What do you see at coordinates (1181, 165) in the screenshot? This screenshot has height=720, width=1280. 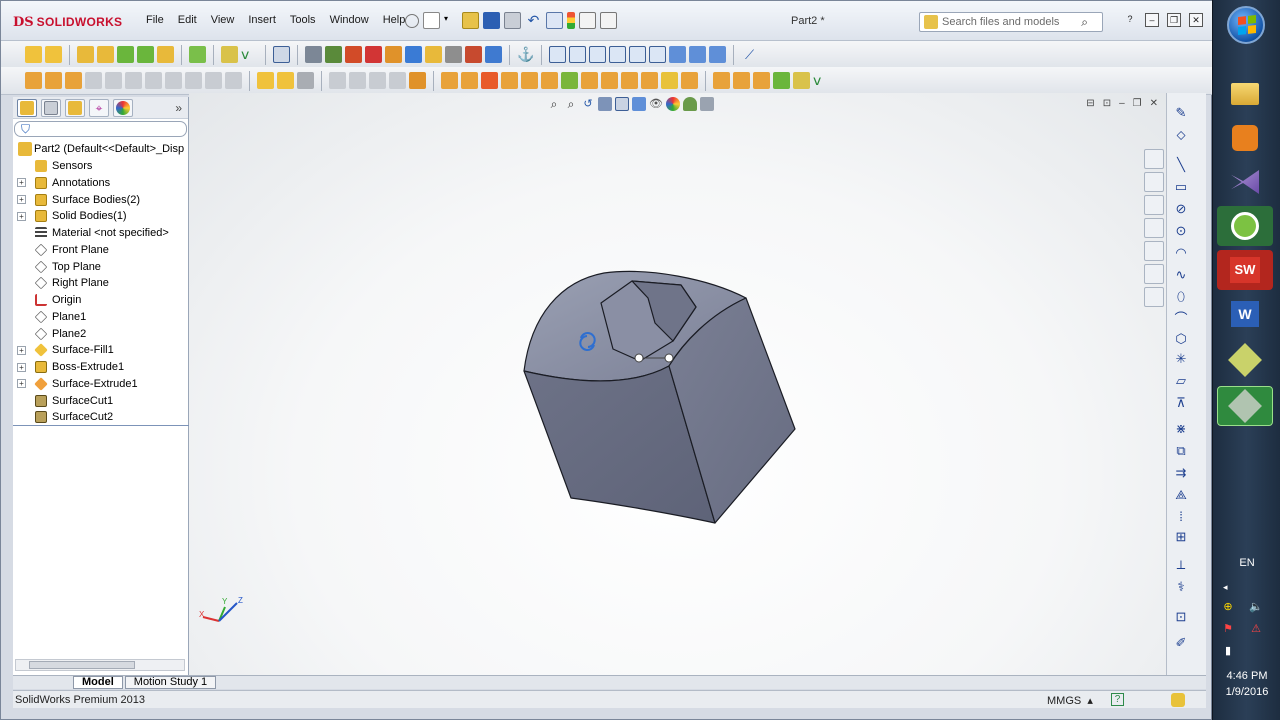 I see `line-icon: ╲` at bounding box center [1181, 165].